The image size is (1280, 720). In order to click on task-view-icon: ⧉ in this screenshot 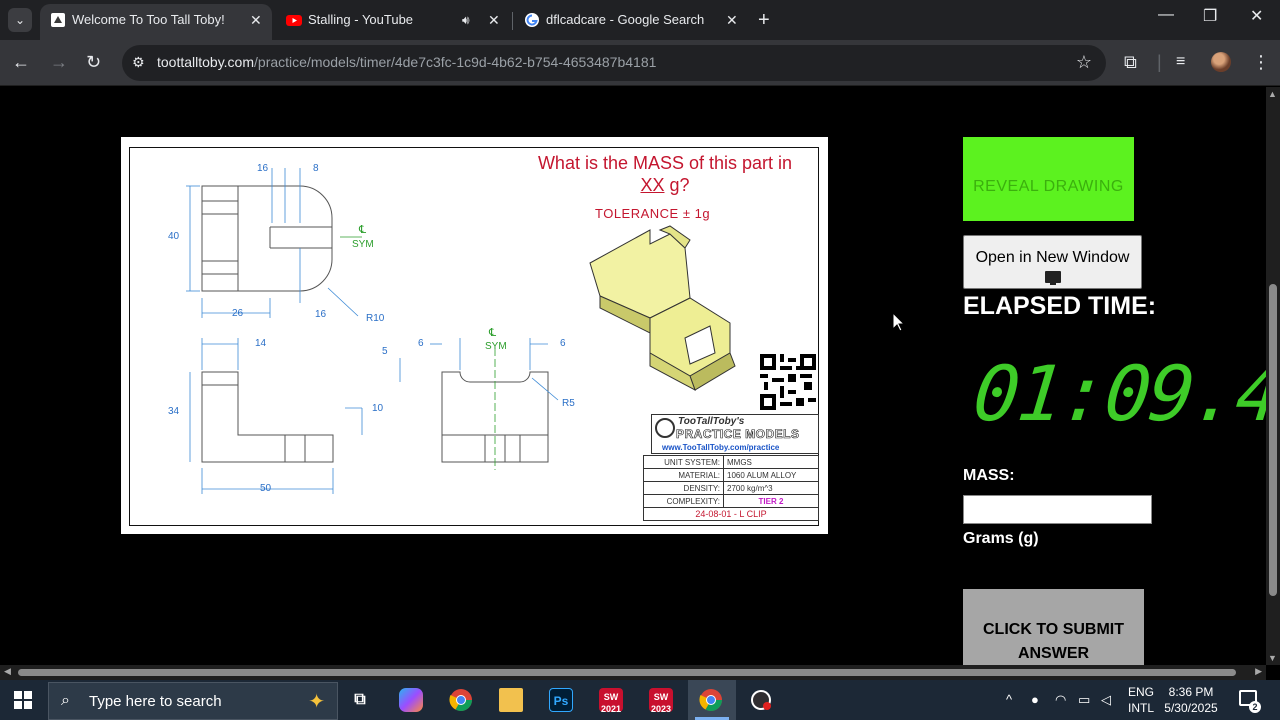, I will do `click(360, 700)`.